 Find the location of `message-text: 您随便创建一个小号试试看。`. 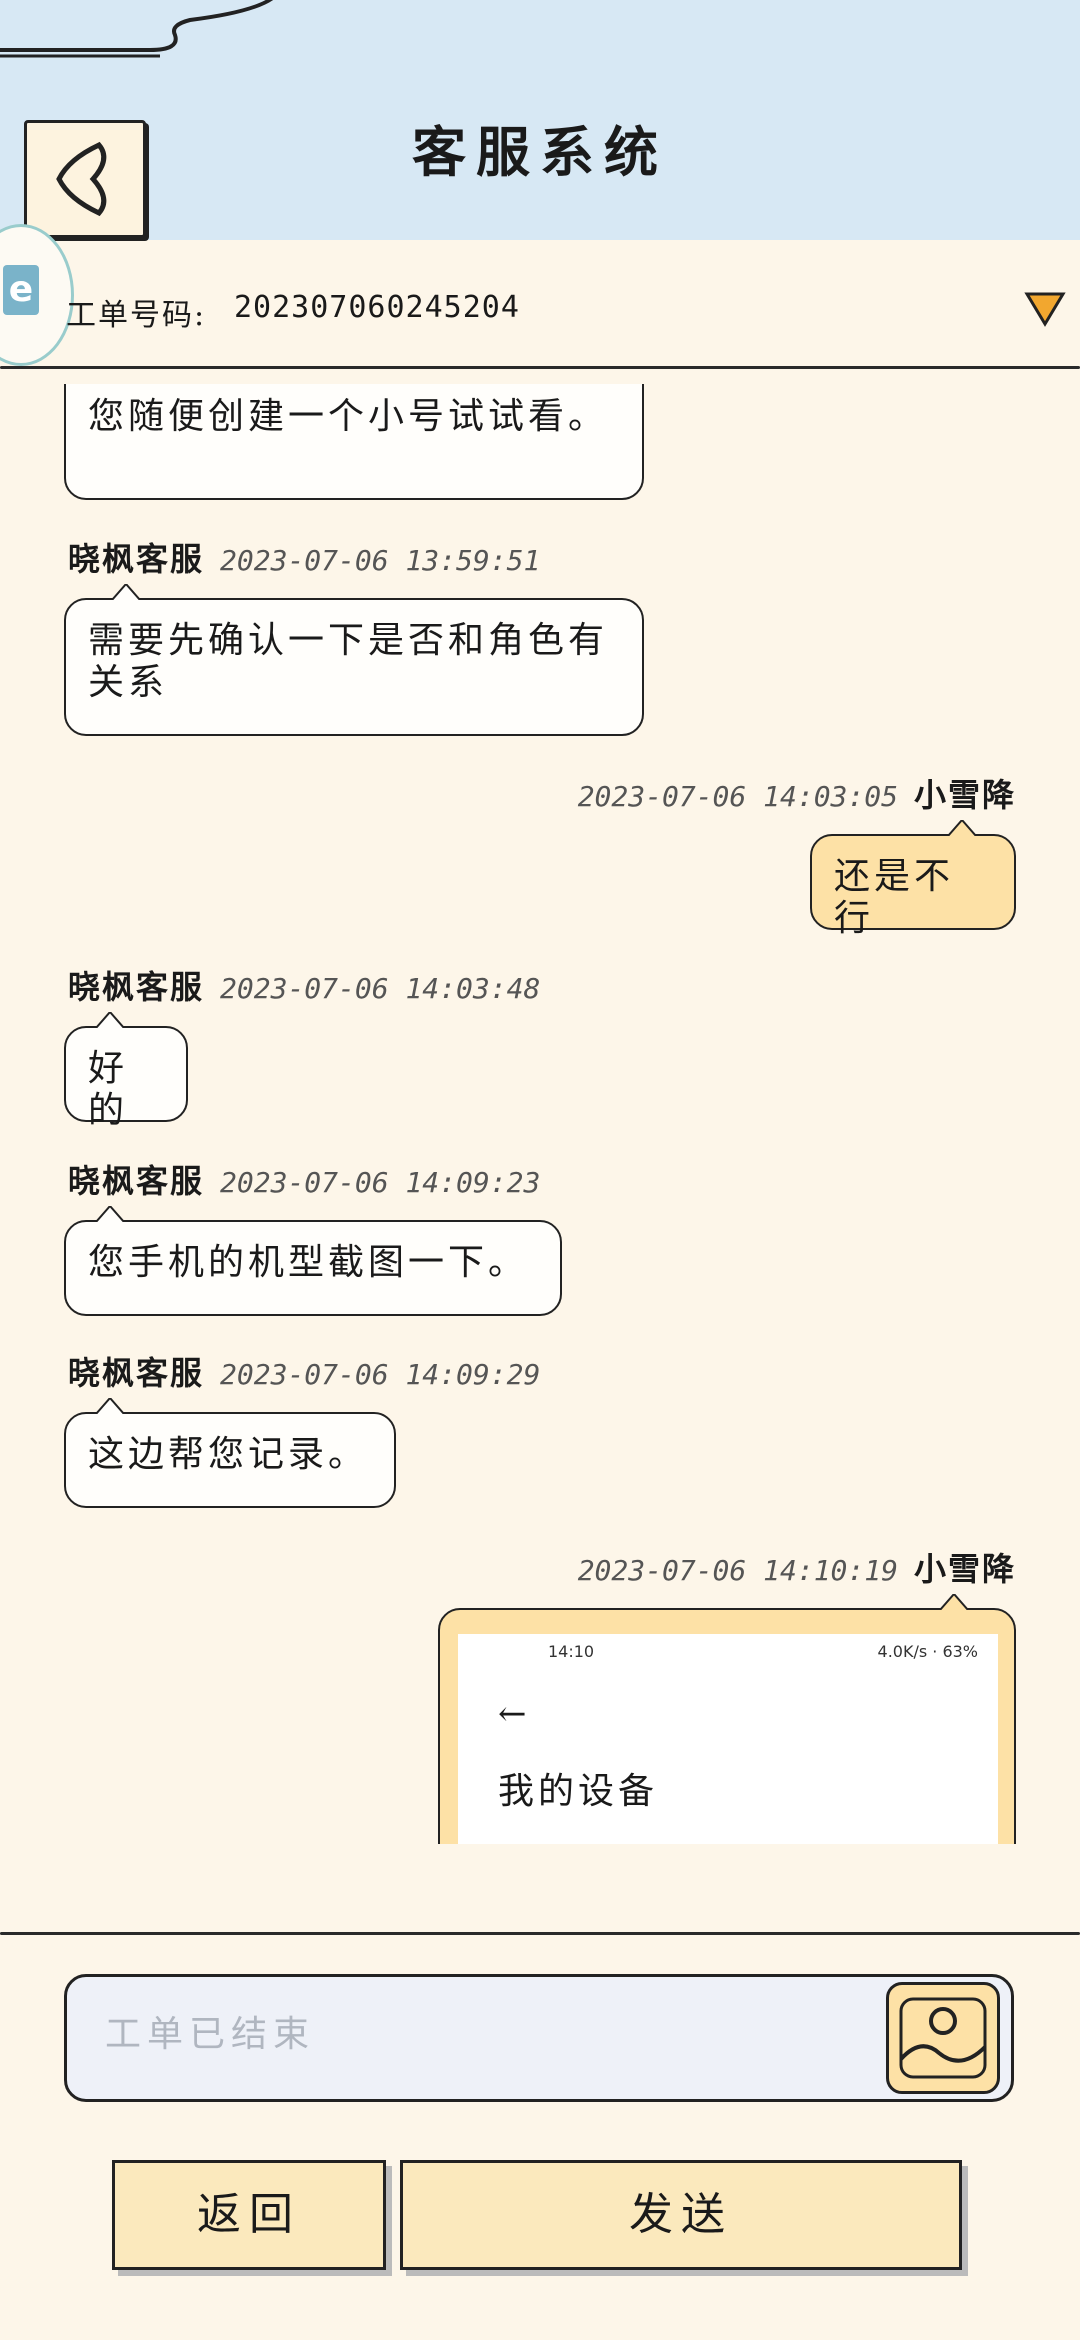

message-text: 您随便创建一个小号试试看。 is located at coordinates (348, 416).